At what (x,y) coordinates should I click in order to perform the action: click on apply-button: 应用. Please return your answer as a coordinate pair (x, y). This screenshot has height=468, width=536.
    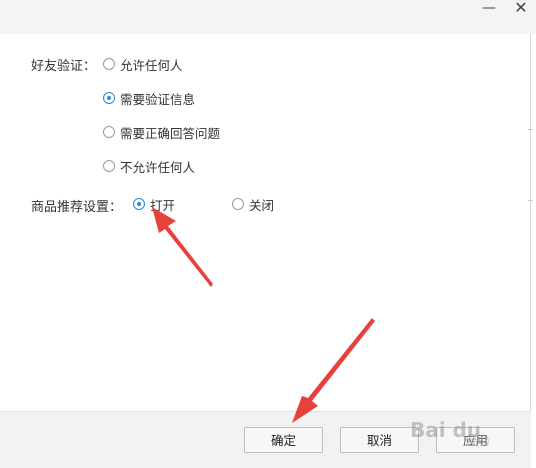
    Looking at the image, I should click on (475, 440).